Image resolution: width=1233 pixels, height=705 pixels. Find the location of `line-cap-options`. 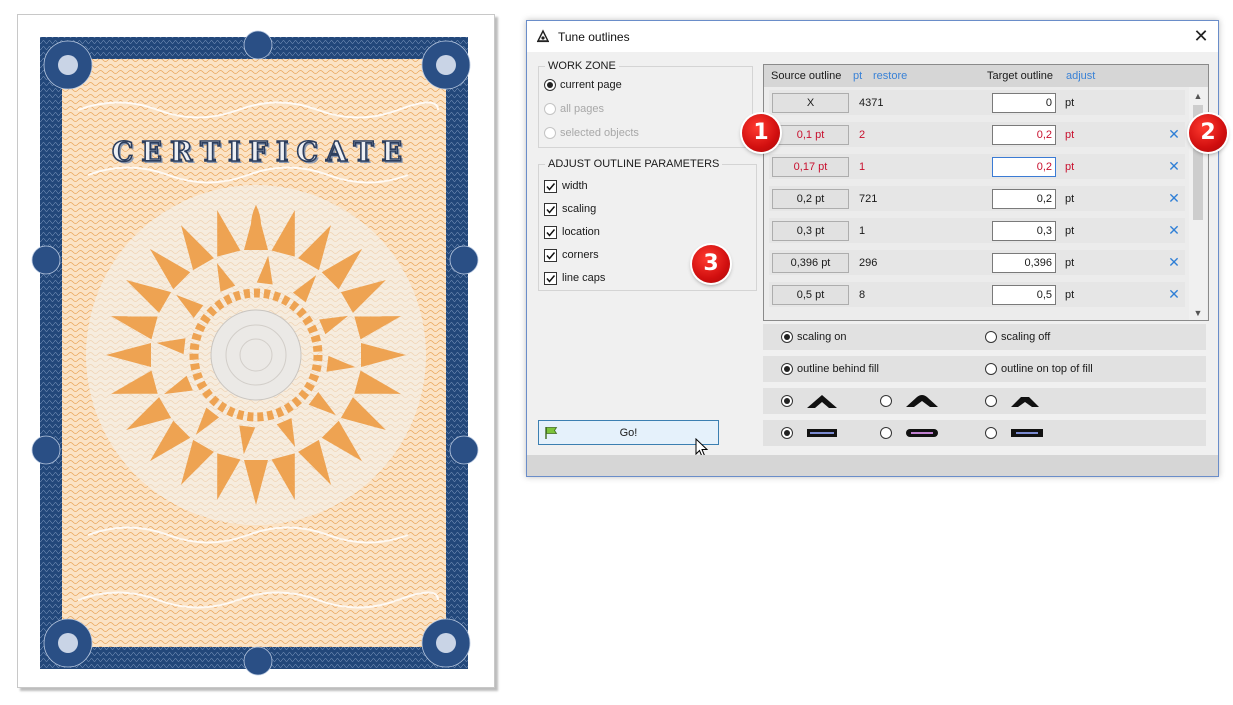

line-cap-options is located at coordinates (984, 433).